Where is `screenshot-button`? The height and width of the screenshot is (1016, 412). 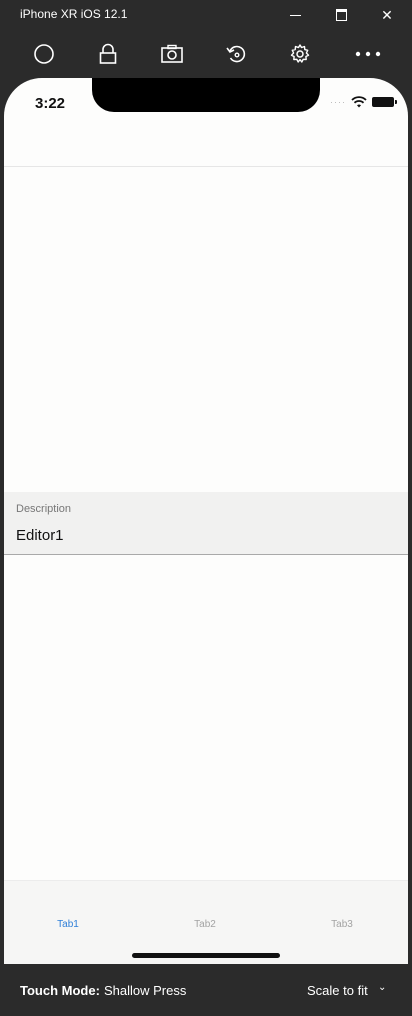 screenshot-button is located at coordinates (172, 54).